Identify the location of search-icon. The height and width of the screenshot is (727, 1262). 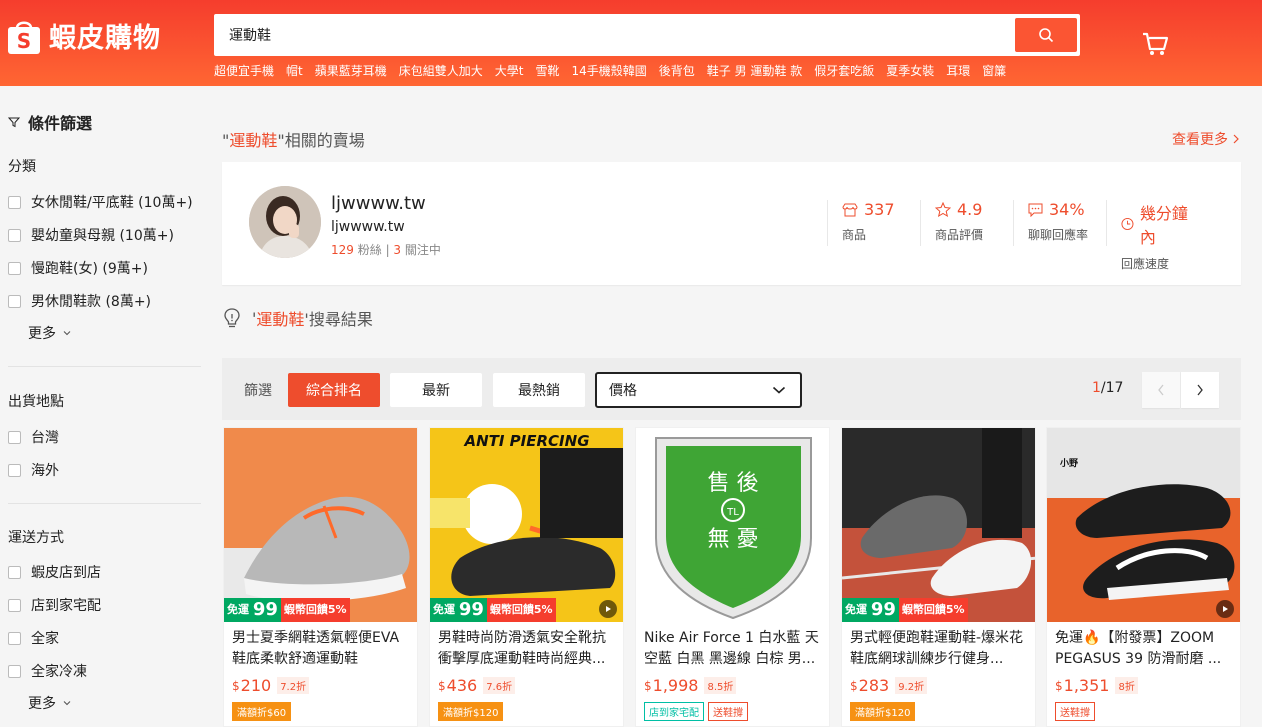
(1046, 35).